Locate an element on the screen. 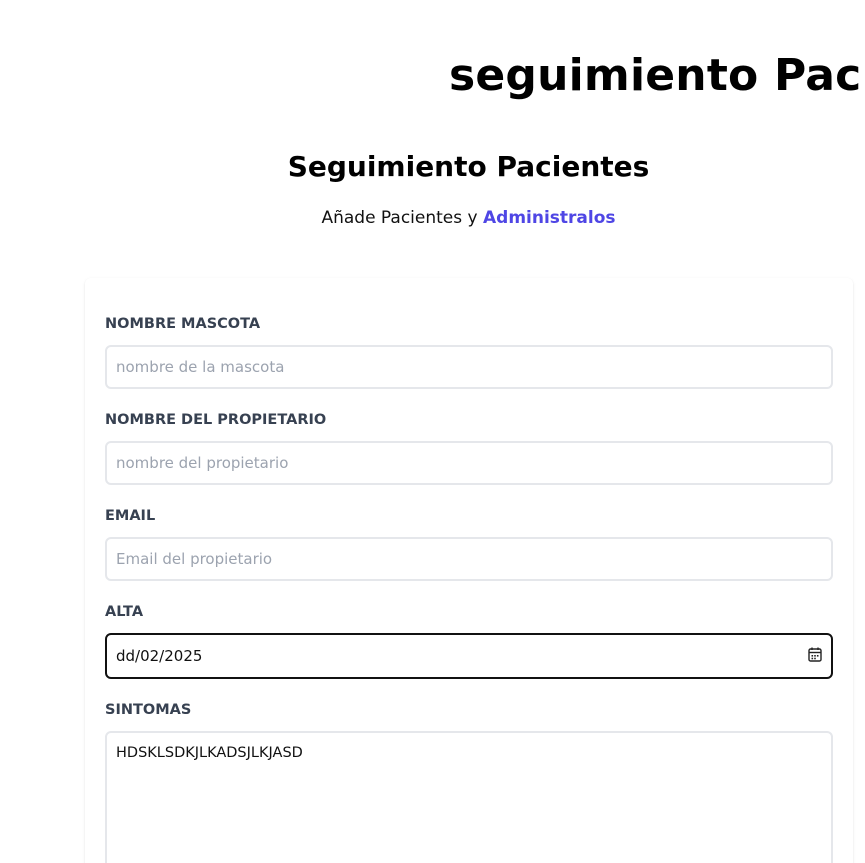  alta-date-value: dd/02/2025 is located at coordinates (159, 656).